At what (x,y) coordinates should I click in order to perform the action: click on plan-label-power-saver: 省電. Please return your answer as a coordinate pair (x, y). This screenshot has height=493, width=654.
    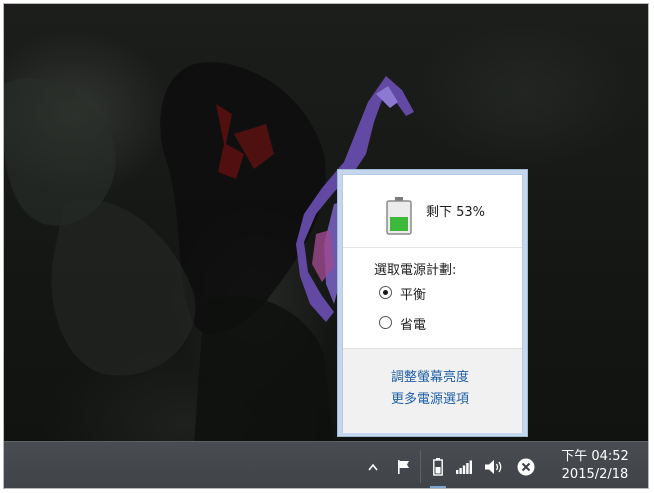
    Looking at the image, I should click on (413, 325).